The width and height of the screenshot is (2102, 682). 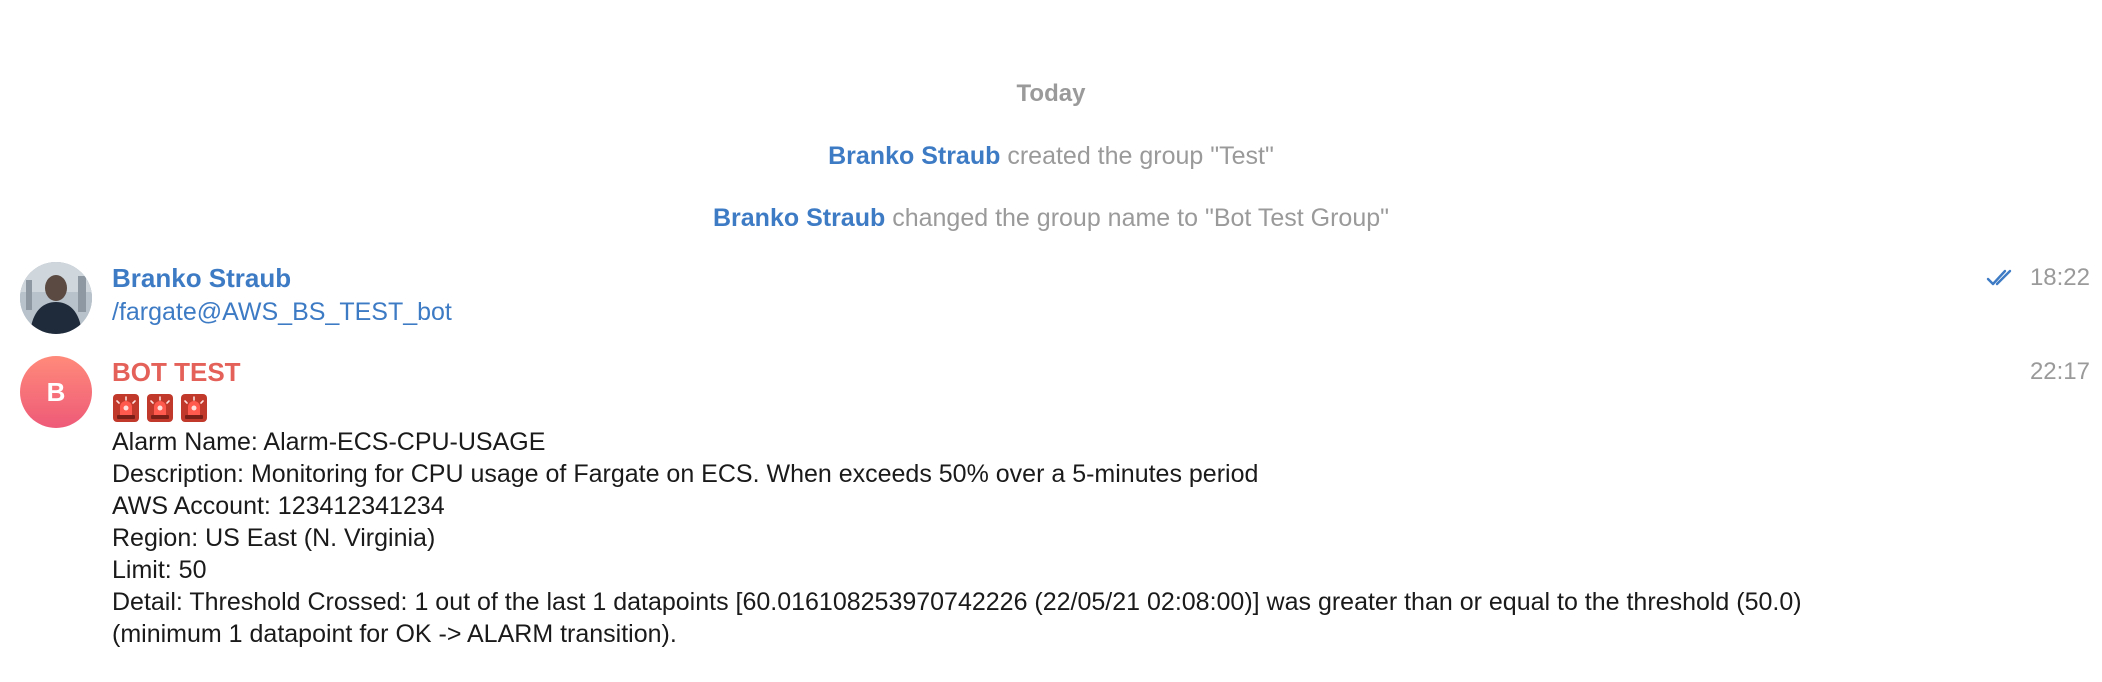 I want to click on message-text: /fargate@AWS_BS_TEST_bot, so click(x=1052, y=312).